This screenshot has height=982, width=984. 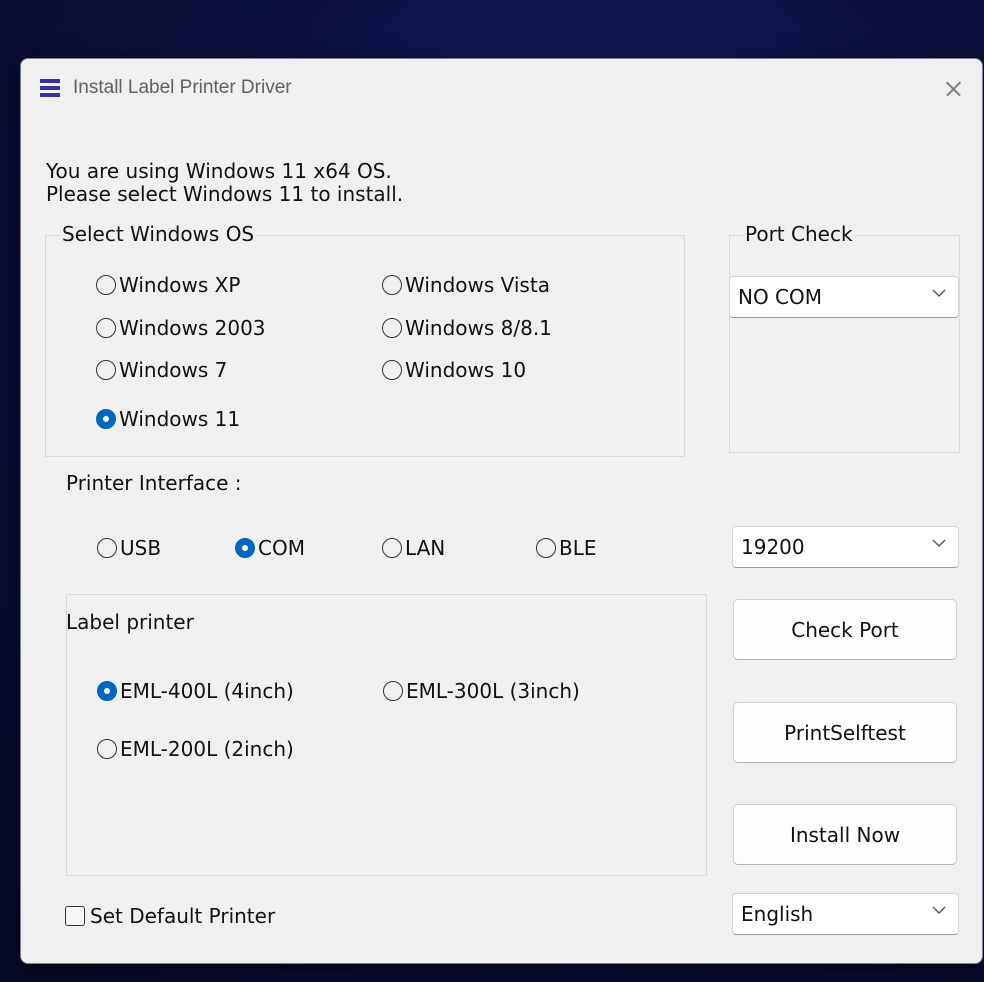 What do you see at coordinates (454, 370) in the screenshot?
I see `radio-windows-10: Windows 10` at bounding box center [454, 370].